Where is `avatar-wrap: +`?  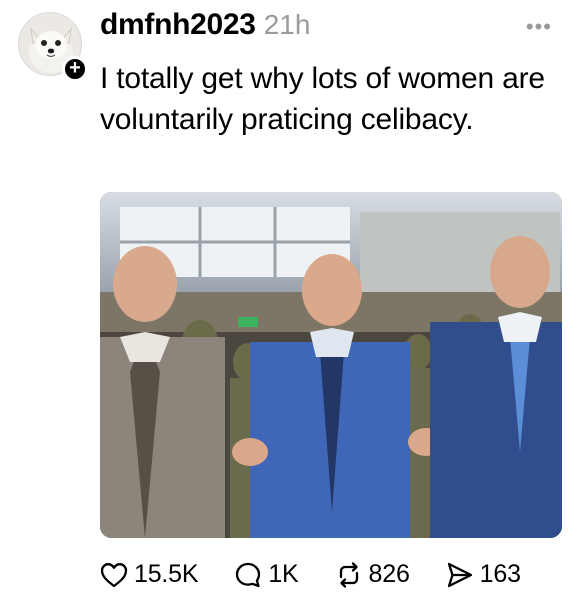 avatar-wrap: + is located at coordinates (53, 47).